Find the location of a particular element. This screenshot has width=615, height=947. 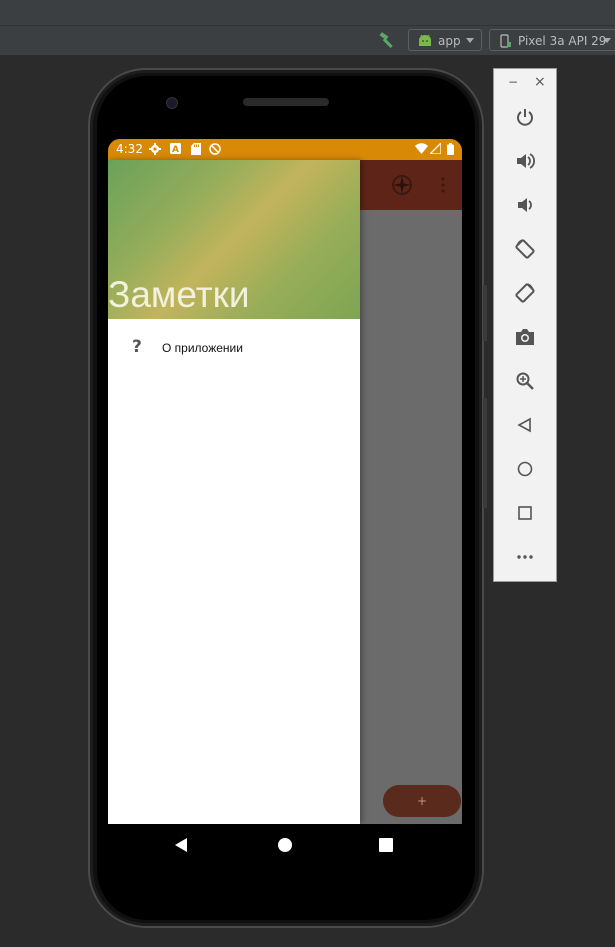

front-camera is located at coordinates (172, 103).